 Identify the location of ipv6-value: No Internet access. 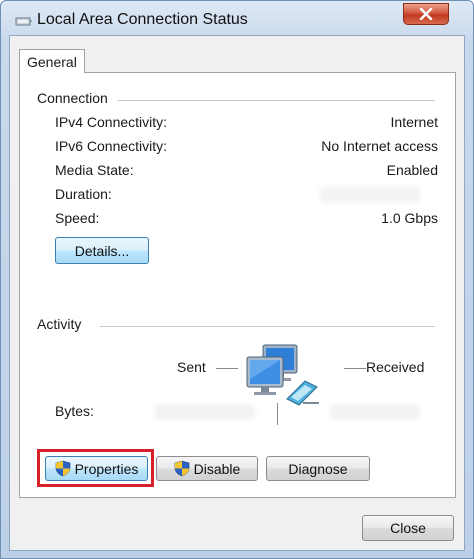
(379, 146).